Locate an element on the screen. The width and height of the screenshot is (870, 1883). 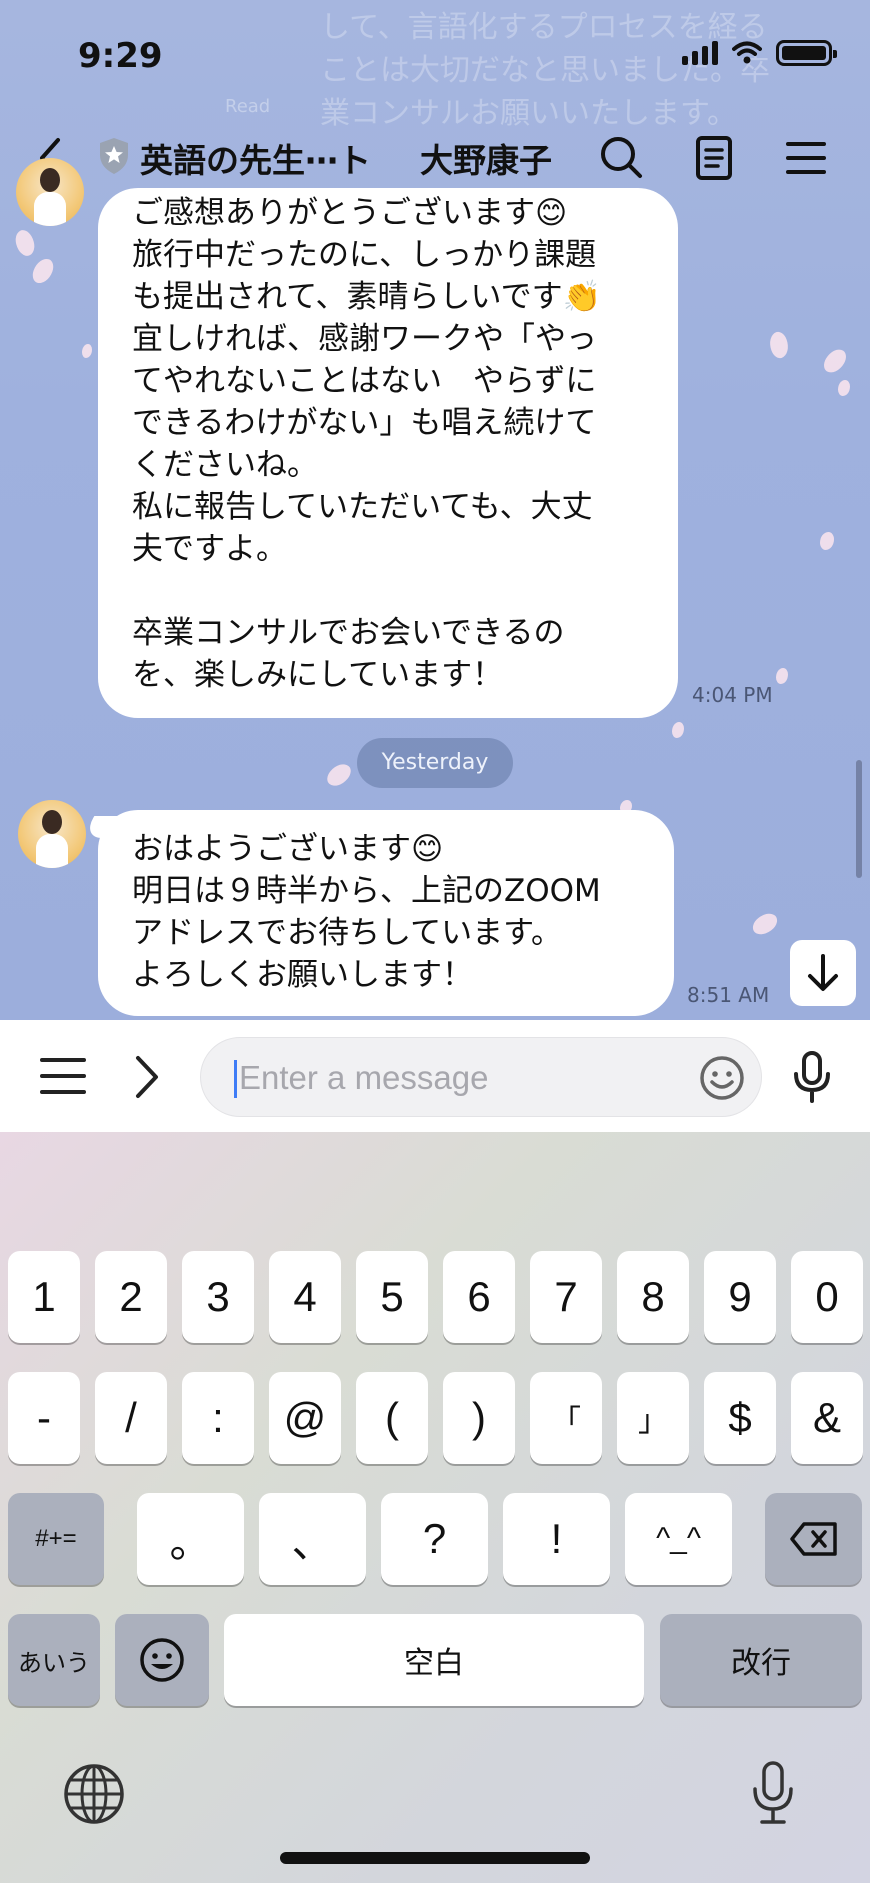
message-timestamp: 4:04 PM is located at coordinates (732, 695).